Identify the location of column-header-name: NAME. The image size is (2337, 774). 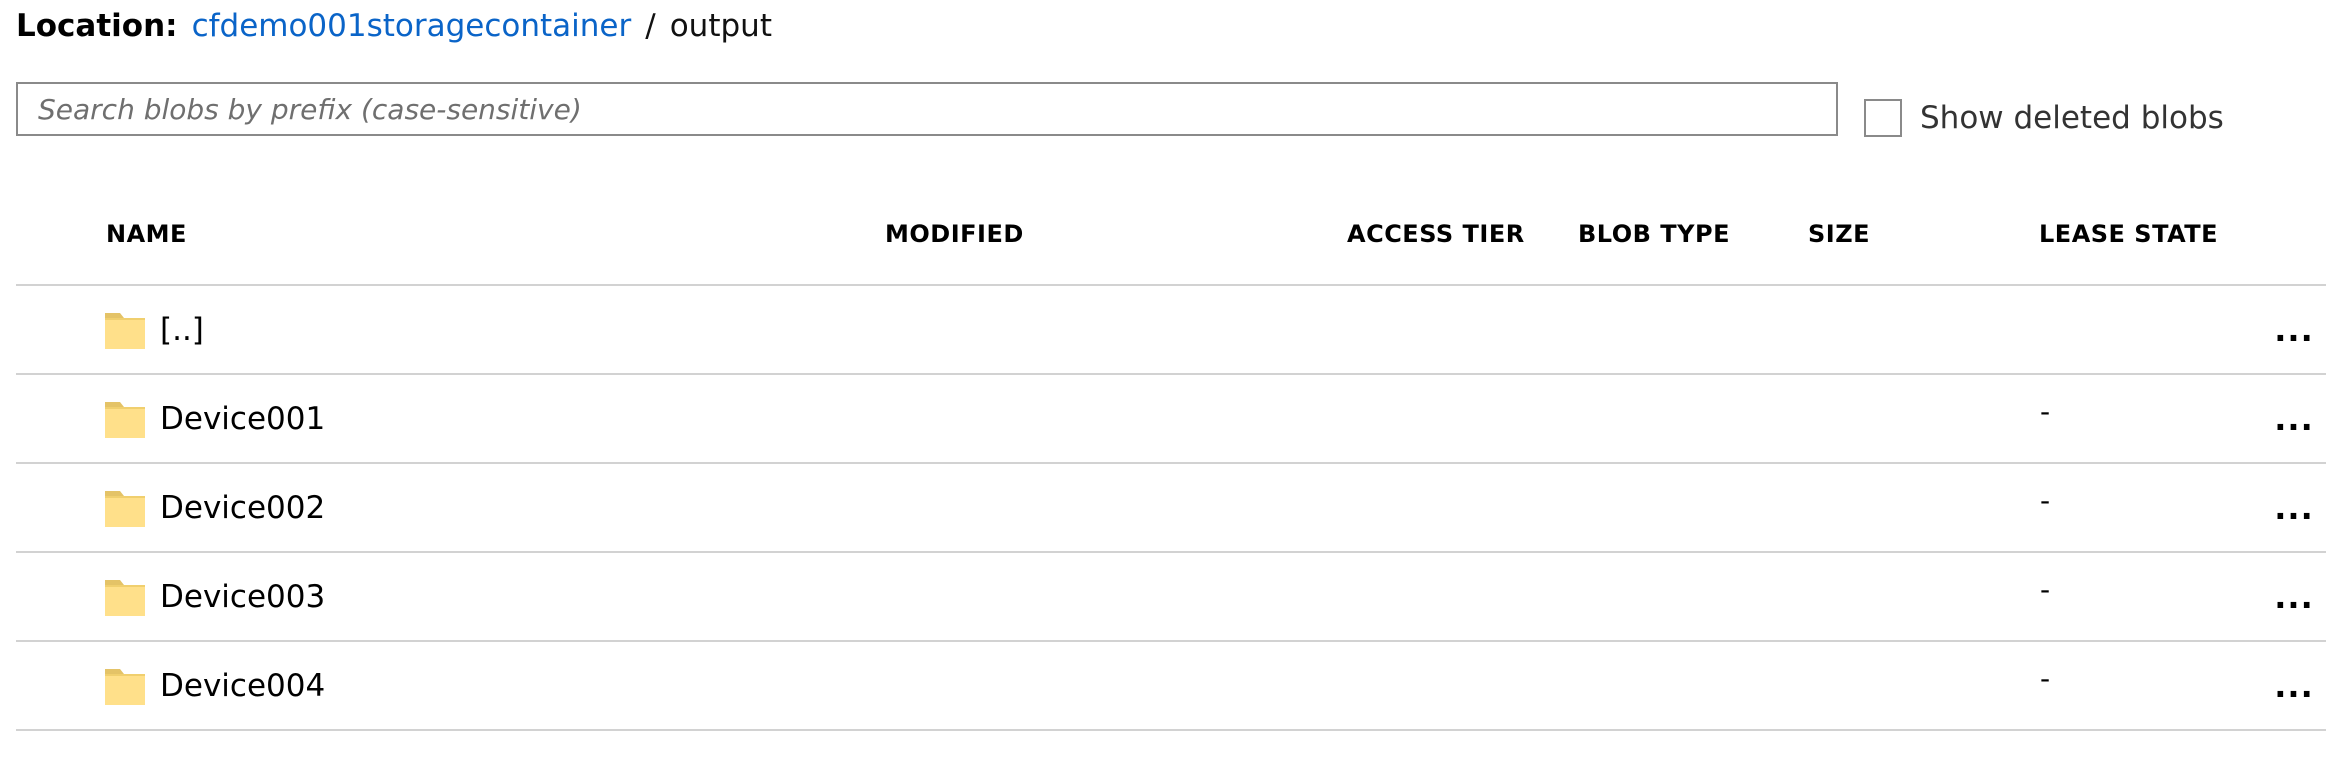
(146, 234).